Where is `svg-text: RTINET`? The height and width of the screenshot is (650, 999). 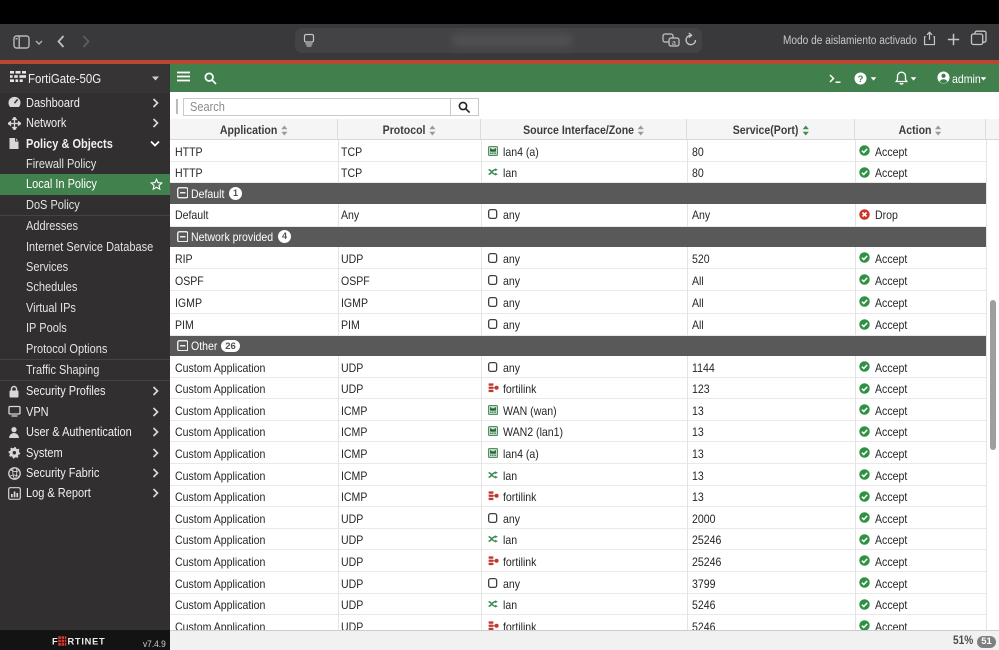
svg-text: RTINET is located at coordinates (87, 641).